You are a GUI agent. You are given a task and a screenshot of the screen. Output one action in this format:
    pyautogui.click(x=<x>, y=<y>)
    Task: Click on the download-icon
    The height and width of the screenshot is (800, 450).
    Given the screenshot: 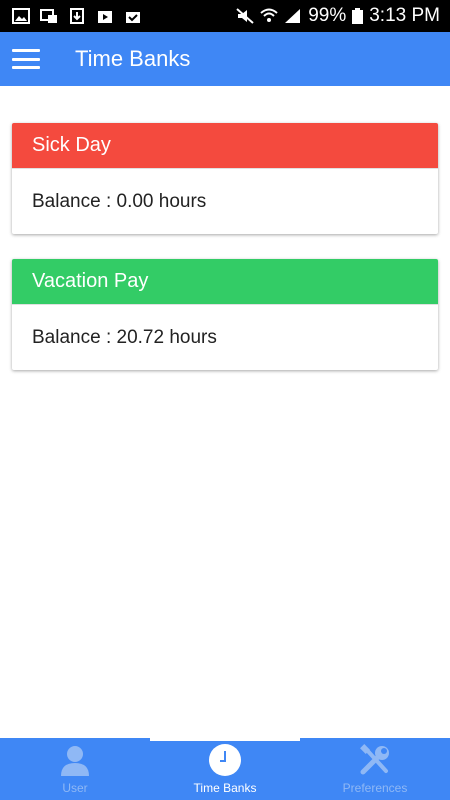 What is the action you would take?
    pyautogui.click(x=77, y=16)
    